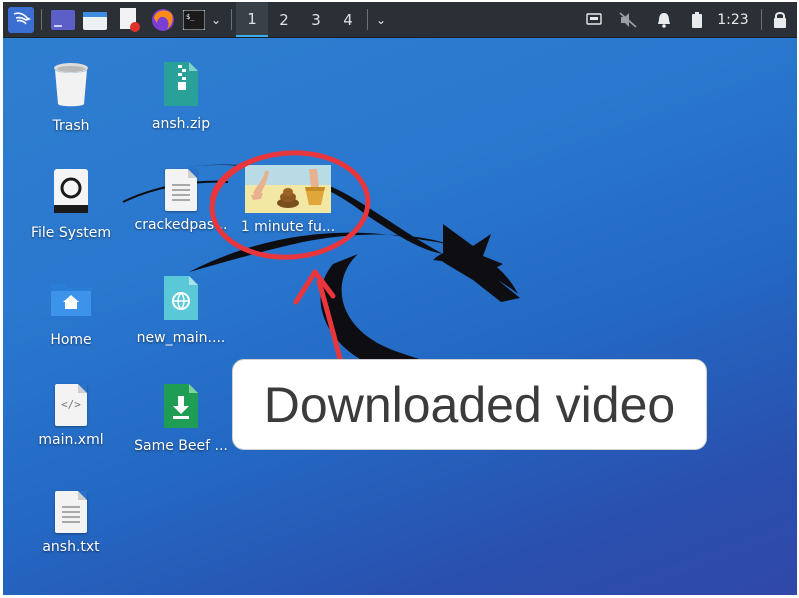 This screenshot has width=799, height=598. Describe the element at coordinates (71, 85) in the screenshot. I see `trash-icon` at that location.